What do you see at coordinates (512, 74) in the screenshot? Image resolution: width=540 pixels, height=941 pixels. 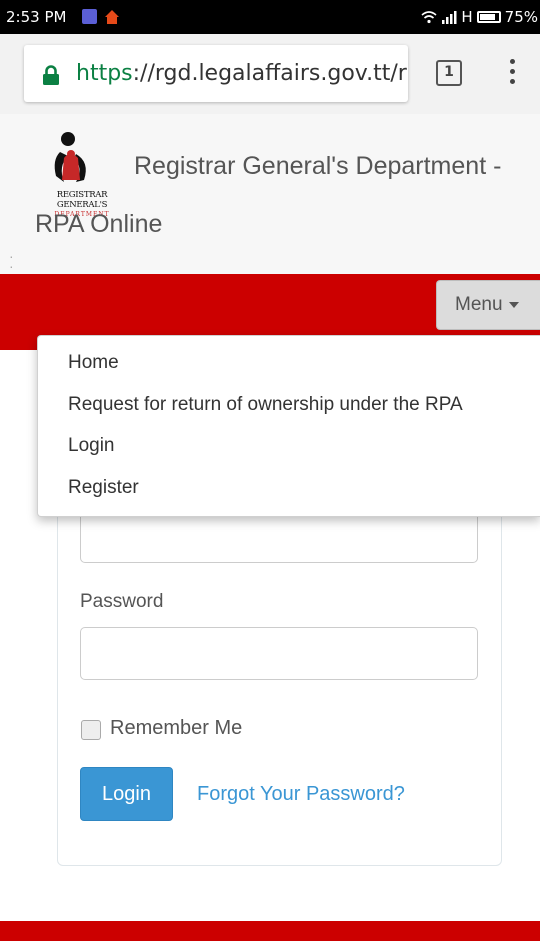 I see `more-options-icon` at bounding box center [512, 74].